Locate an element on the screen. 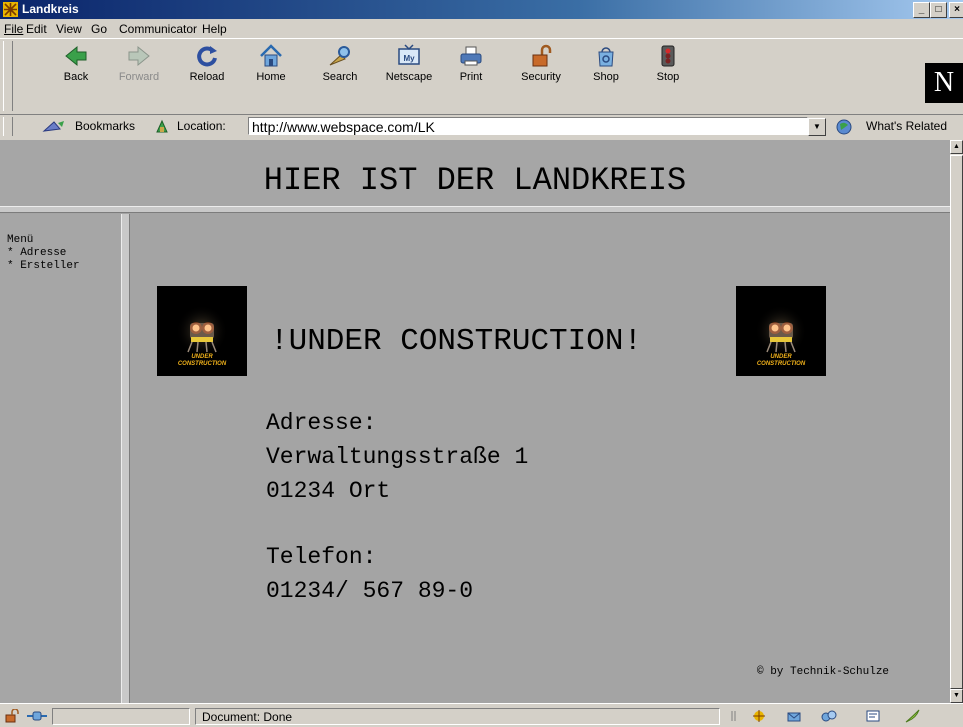  menu-help: Help is located at coordinates (214, 29).